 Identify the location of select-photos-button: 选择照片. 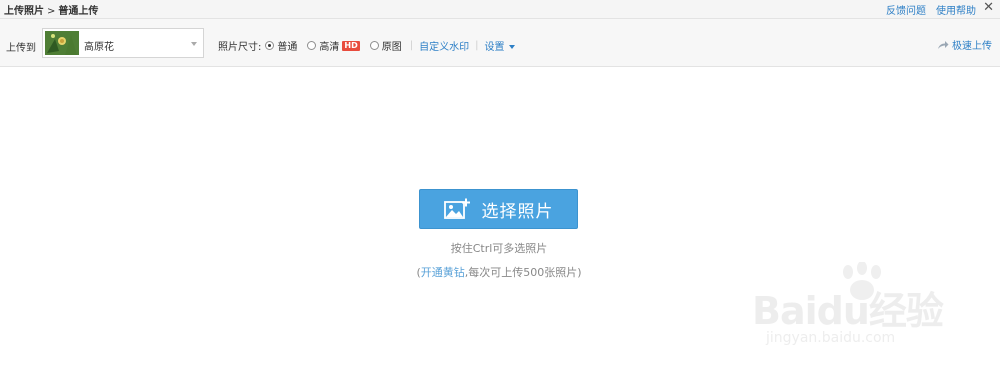
(498, 209).